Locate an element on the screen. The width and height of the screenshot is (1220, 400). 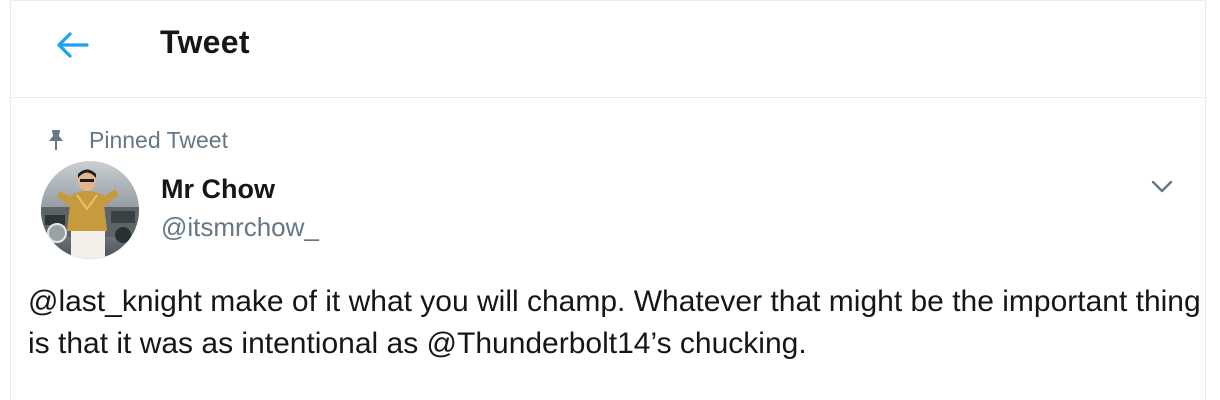
avatar is located at coordinates (90, 210).